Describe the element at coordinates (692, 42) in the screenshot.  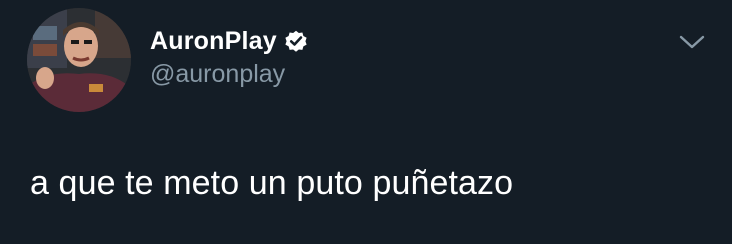
I see `chevron-down-icon` at that location.